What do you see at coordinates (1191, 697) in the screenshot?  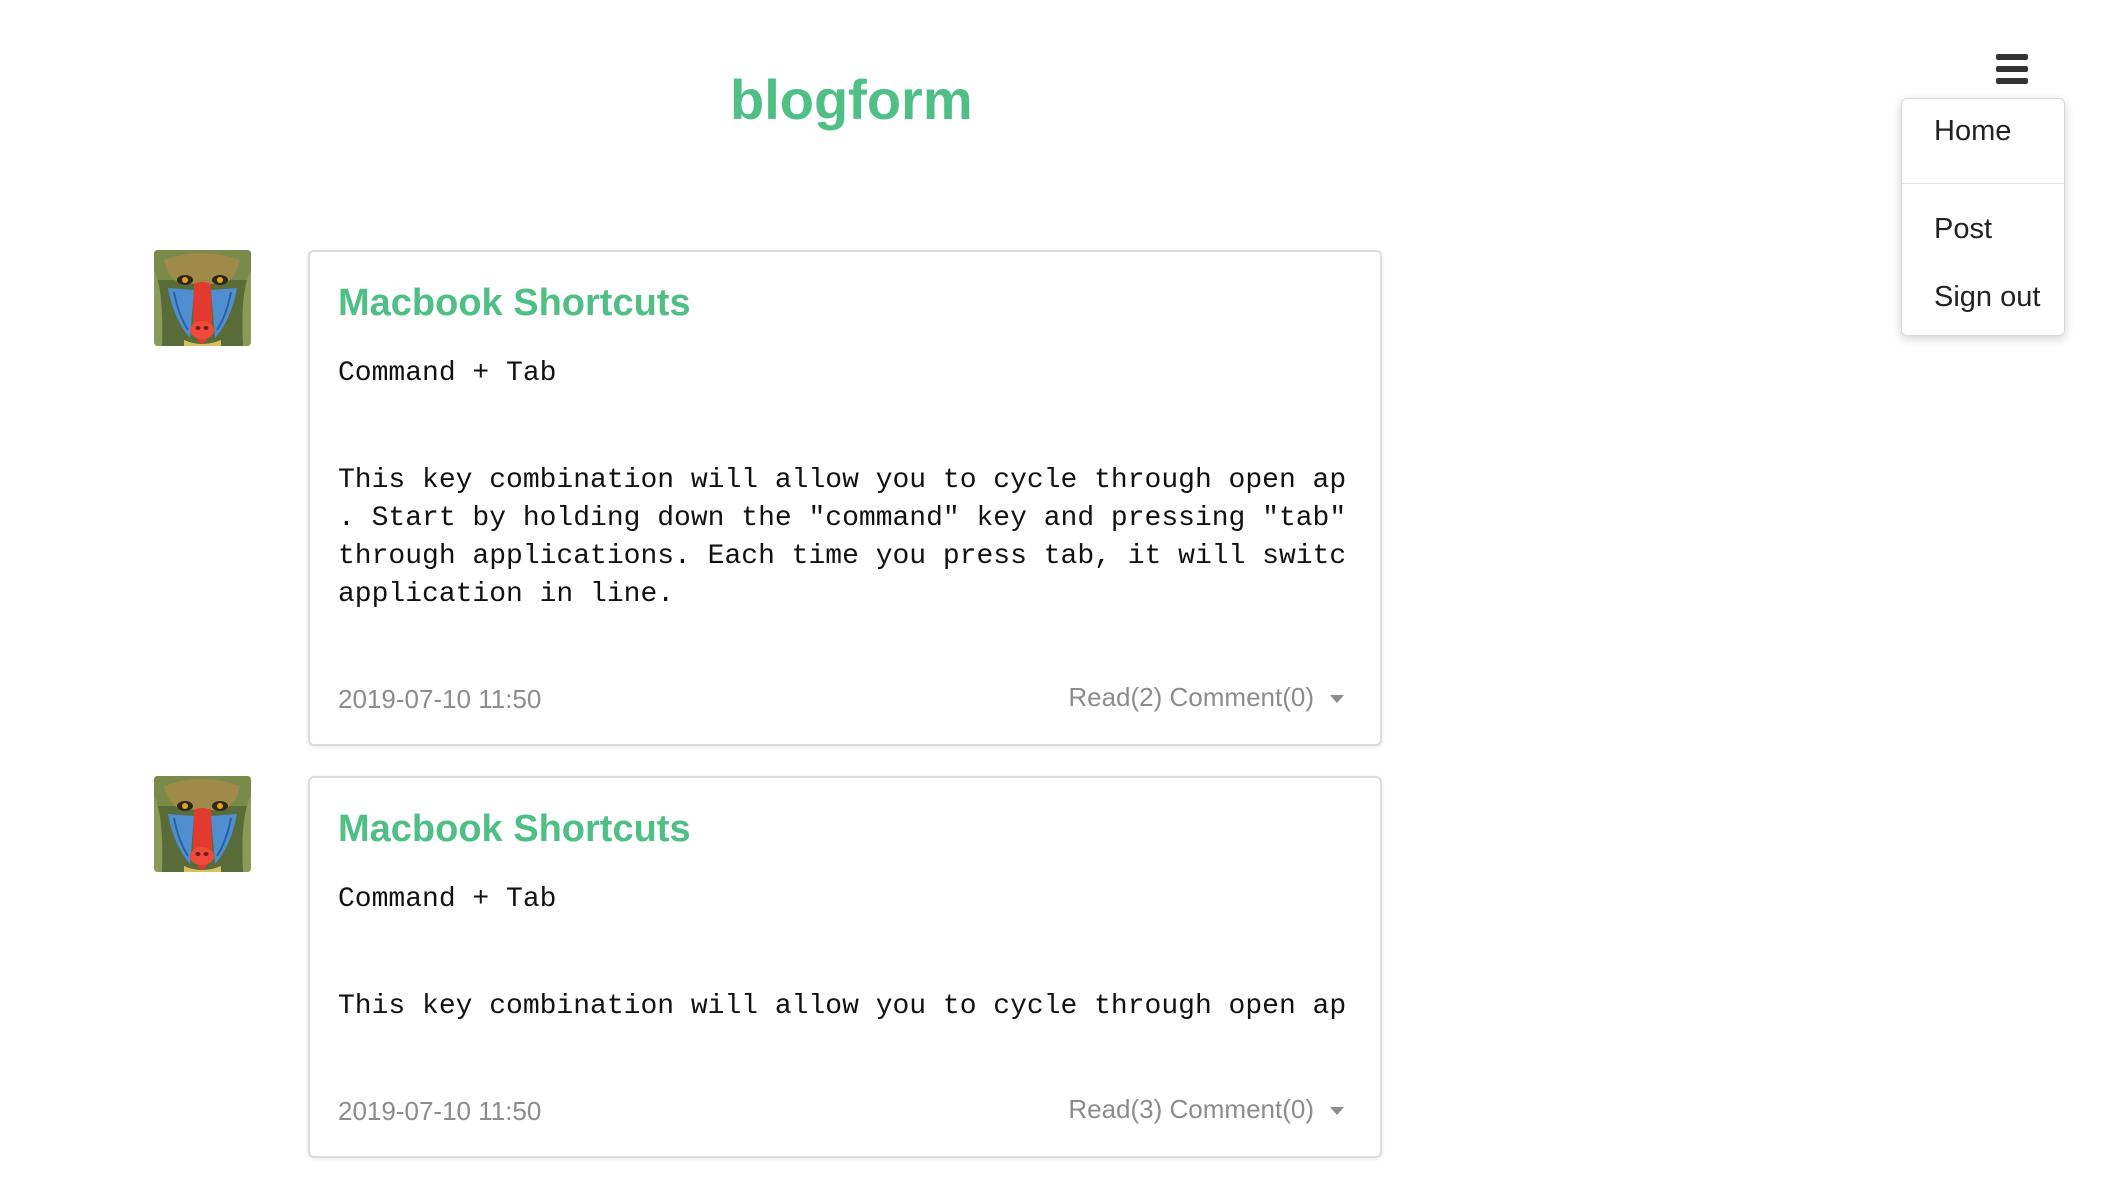 I see `post-stats-label: Read(2) Comment(0)` at bounding box center [1191, 697].